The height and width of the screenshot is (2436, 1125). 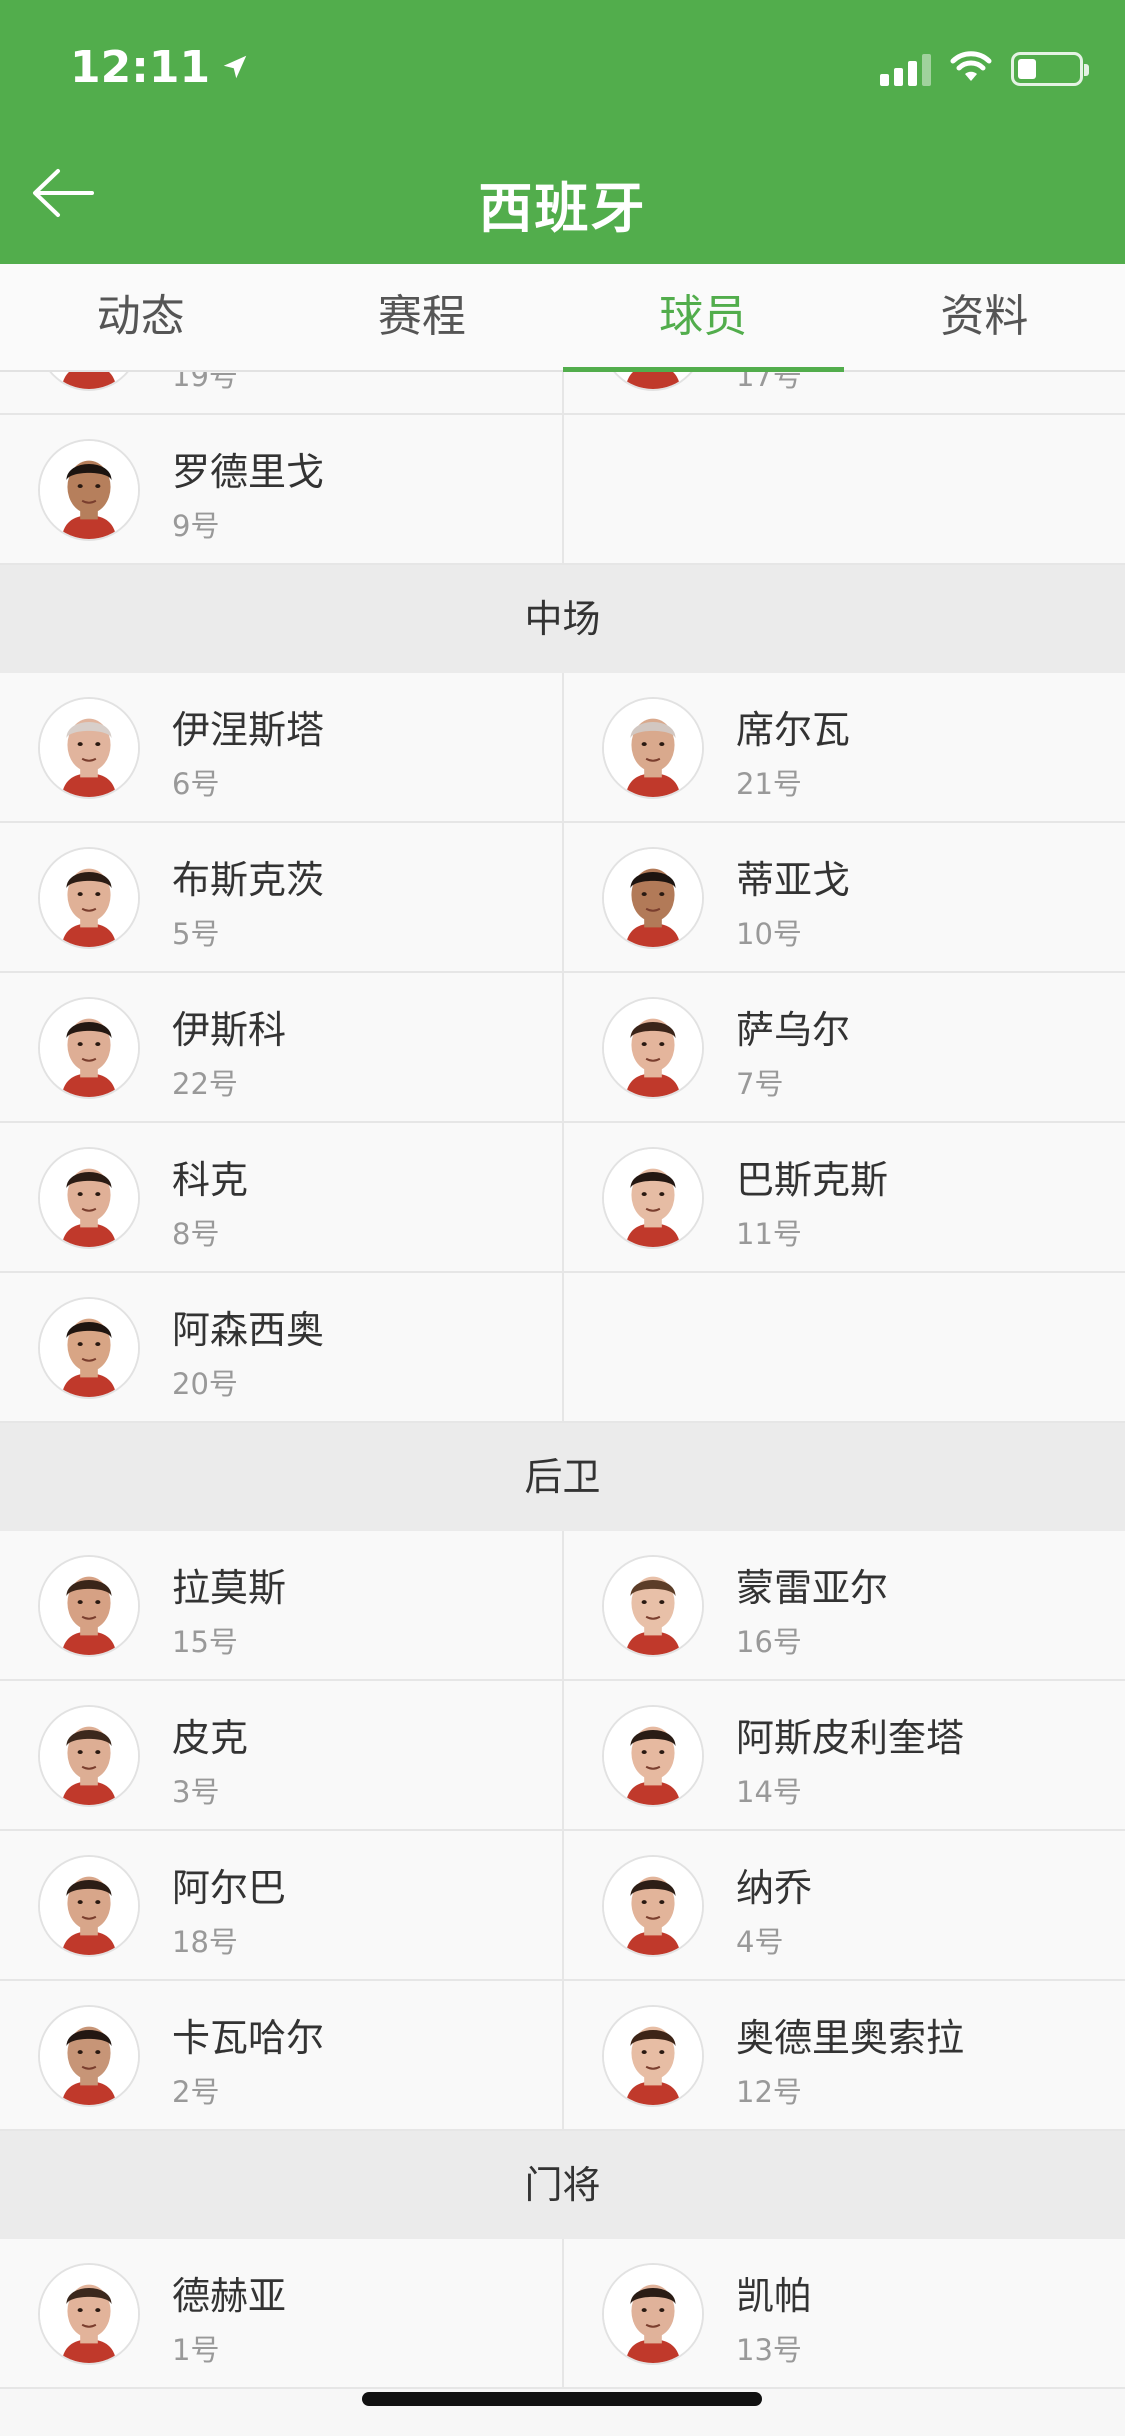 What do you see at coordinates (812, 1588) in the screenshot?
I see `player-name: 蒙雷亚尔` at bounding box center [812, 1588].